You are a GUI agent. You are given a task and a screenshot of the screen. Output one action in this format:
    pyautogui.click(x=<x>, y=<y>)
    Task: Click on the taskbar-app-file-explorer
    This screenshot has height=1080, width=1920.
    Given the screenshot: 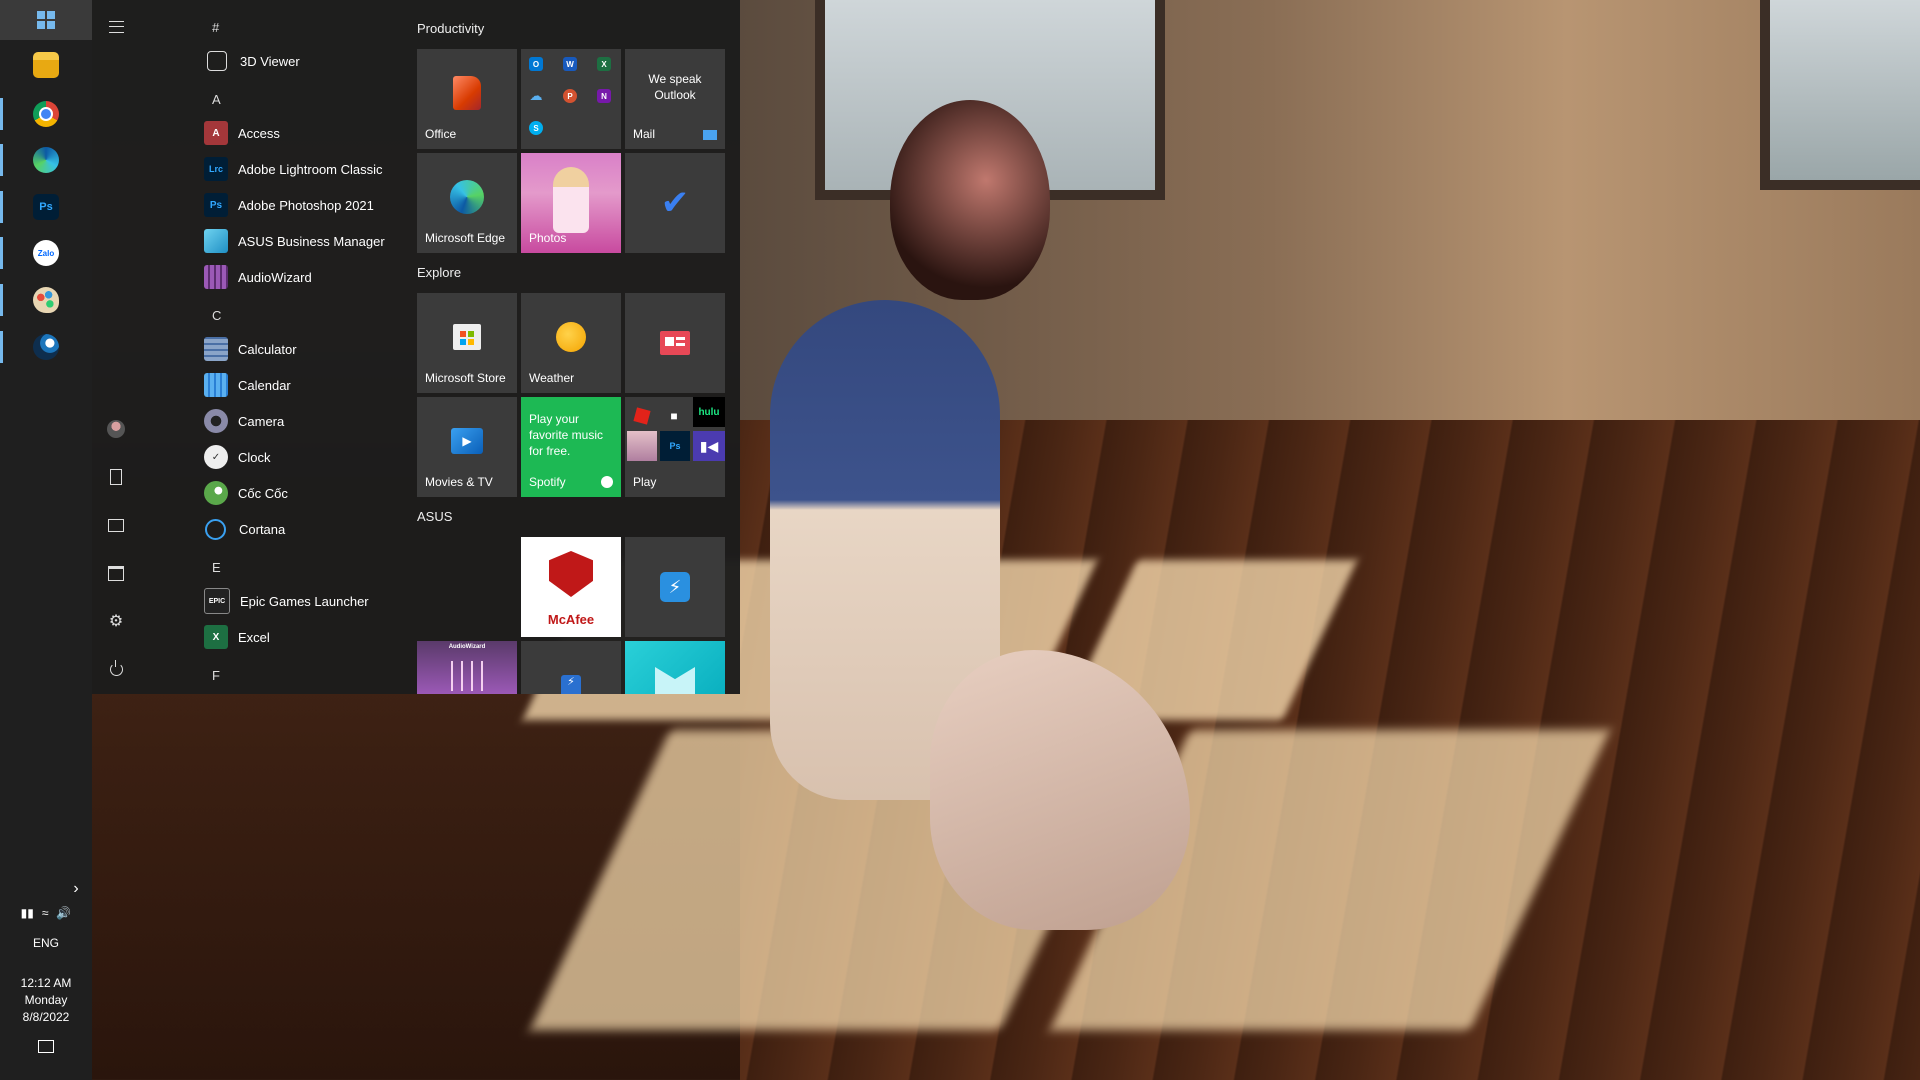 What is the action you would take?
    pyautogui.click(x=46, y=65)
    